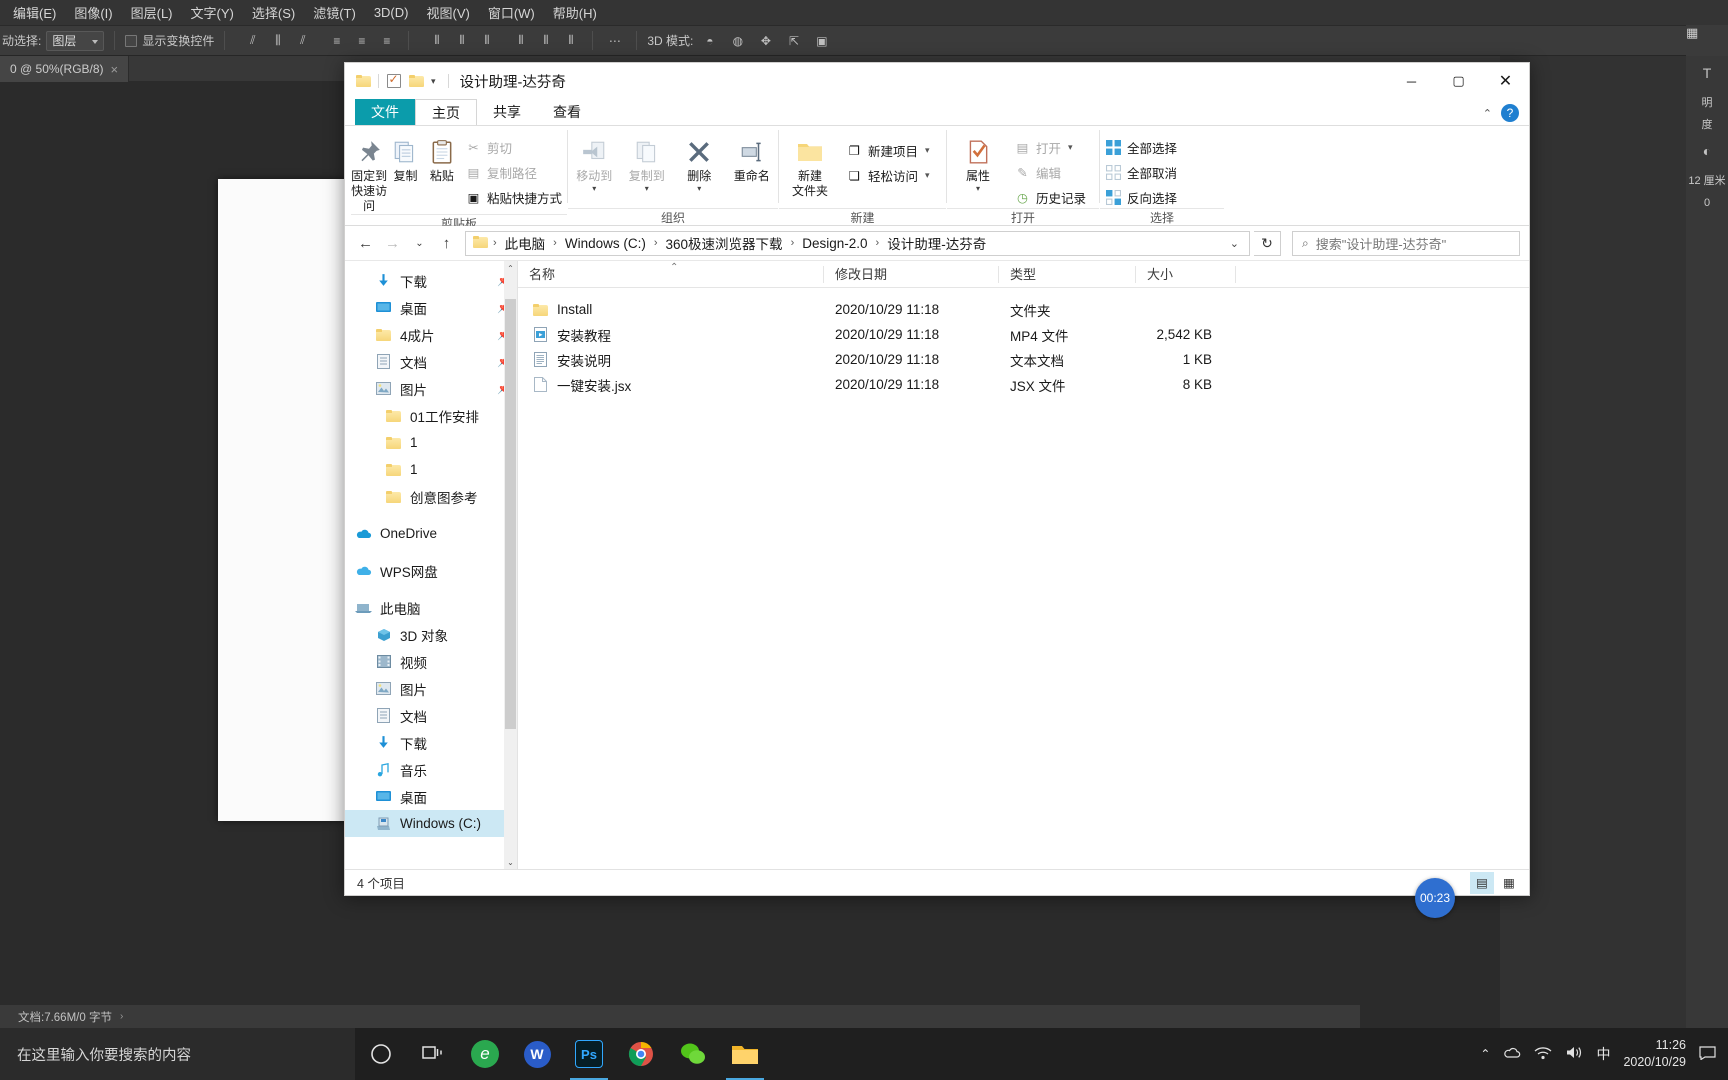  What do you see at coordinates (1023, 334) in the screenshot?
I see `table-row: 安装教程 2020/10/29 11:18 MP4 文件 2,542 KB` at bounding box center [1023, 334].